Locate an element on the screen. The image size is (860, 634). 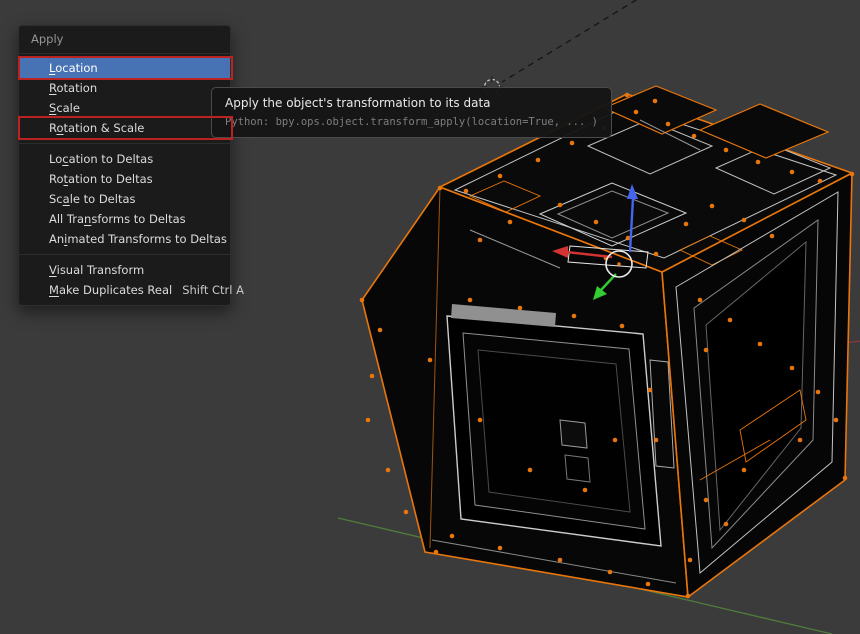
menu-item-visual-transform: Visual Transform is located at coordinates (124, 270).